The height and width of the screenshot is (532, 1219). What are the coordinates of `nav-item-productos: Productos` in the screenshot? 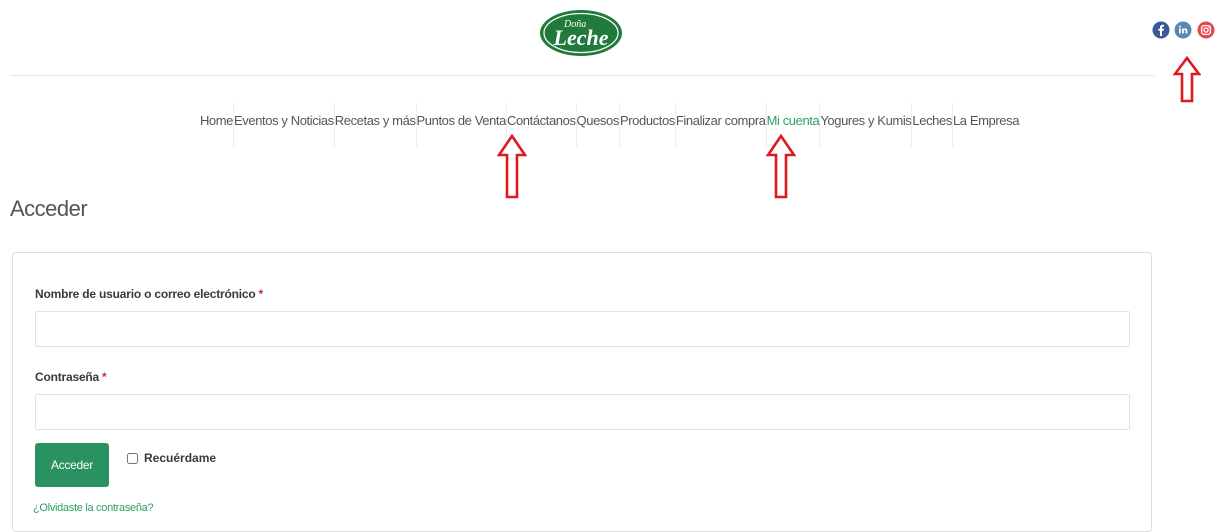 It's located at (648, 125).